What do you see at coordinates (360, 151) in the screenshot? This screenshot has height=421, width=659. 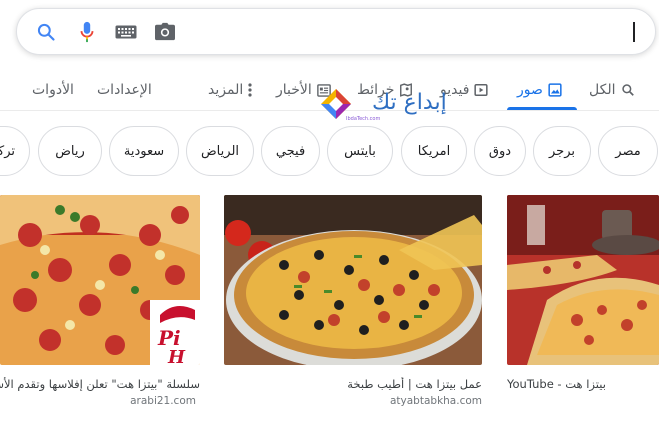 I see `chip: بايتس` at bounding box center [360, 151].